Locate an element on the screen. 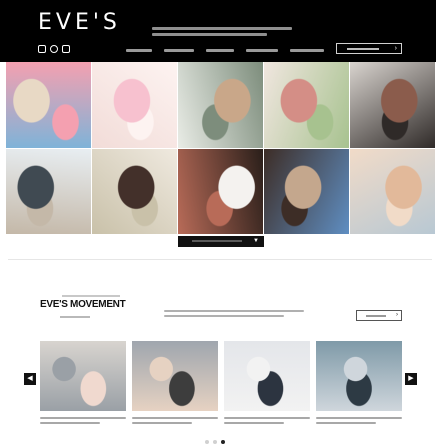 The width and height of the screenshot is (436, 447). view-more-button: › is located at coordinates (379, 315).